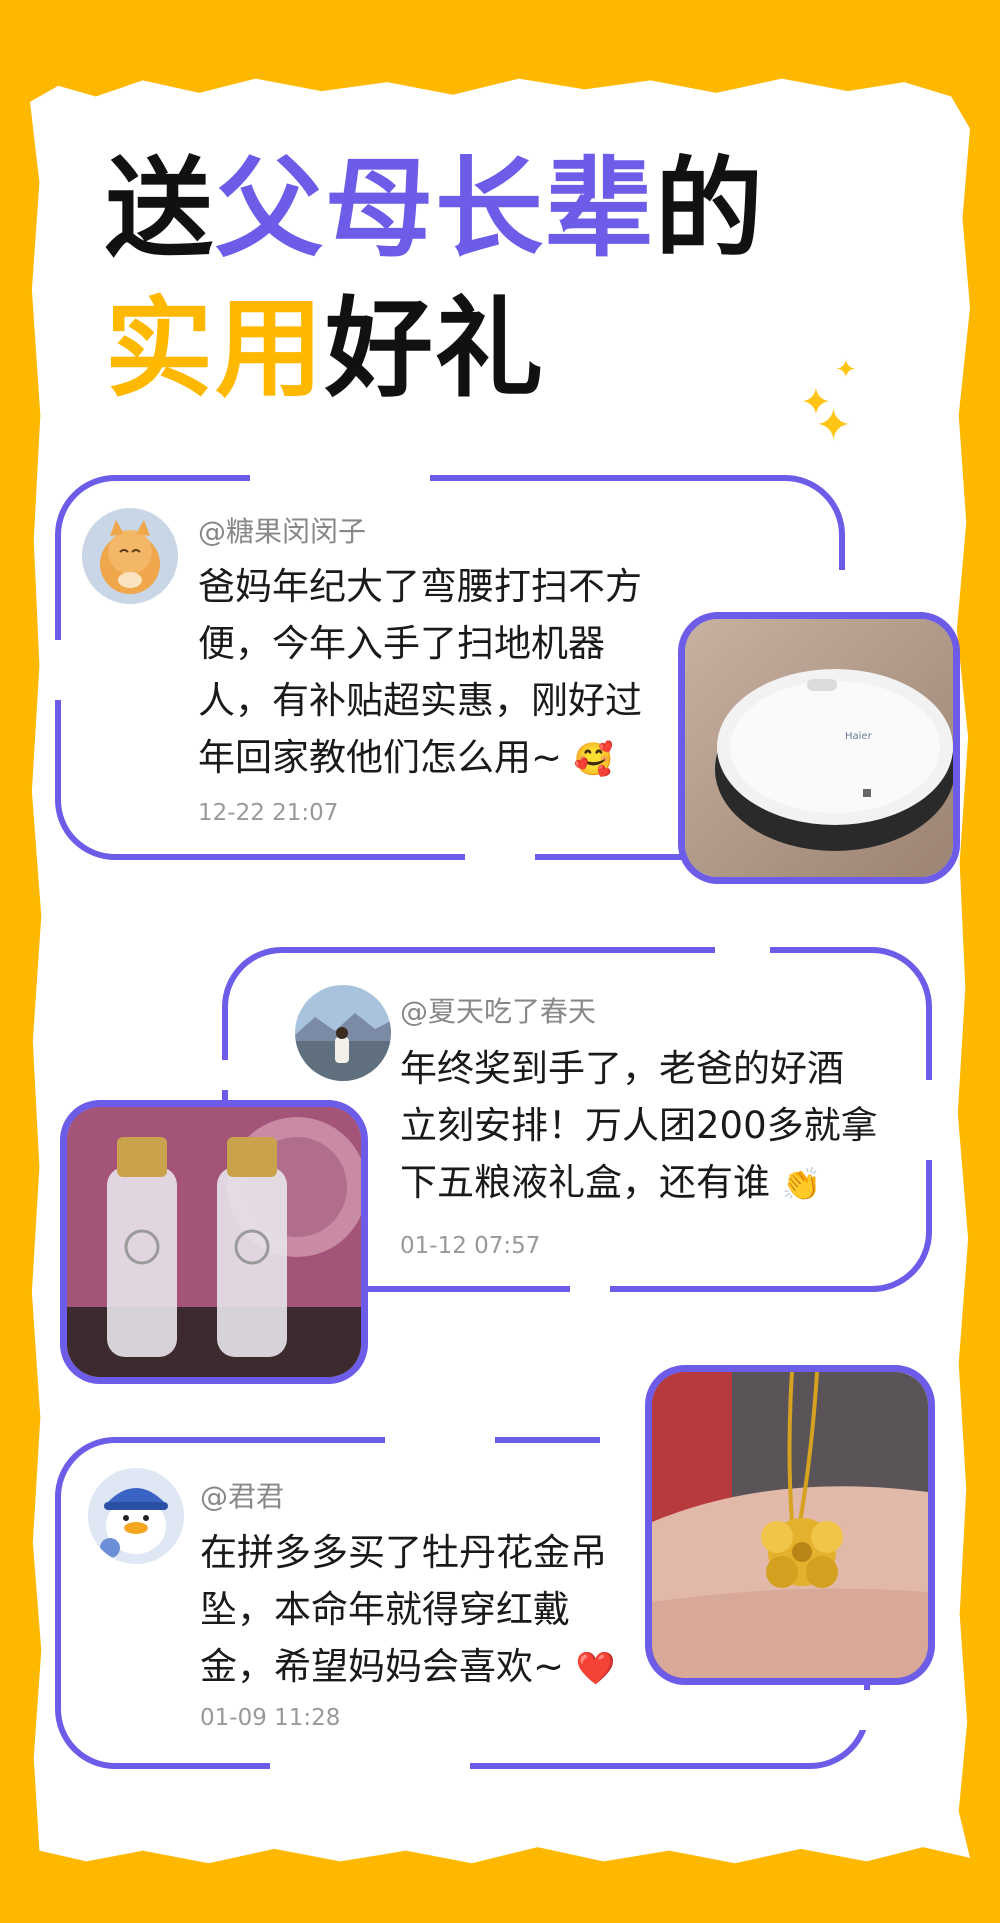  I want to click on landscape-avatar-icon, so click(343, 1033).